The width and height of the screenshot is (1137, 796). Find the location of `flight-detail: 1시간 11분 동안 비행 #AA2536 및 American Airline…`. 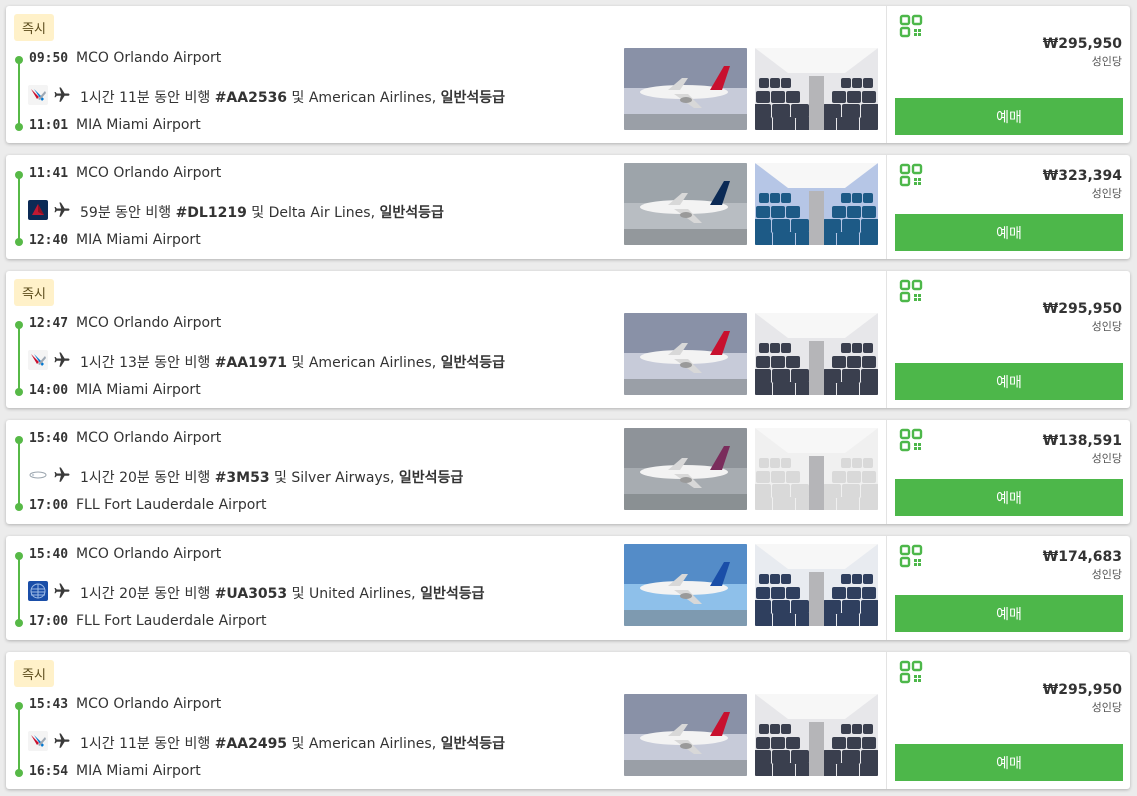

flight-detail: 1시간 11분 동안 비행 #AA2536 및 American Airline… is located at coordinates (292, 97).